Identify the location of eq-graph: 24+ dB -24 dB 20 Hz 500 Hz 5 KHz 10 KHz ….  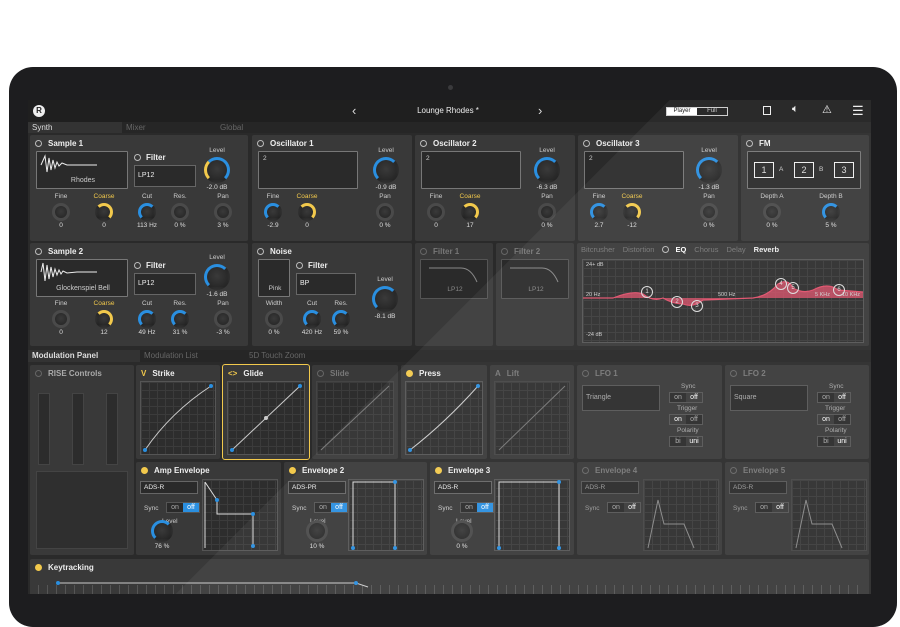
(723, 301).